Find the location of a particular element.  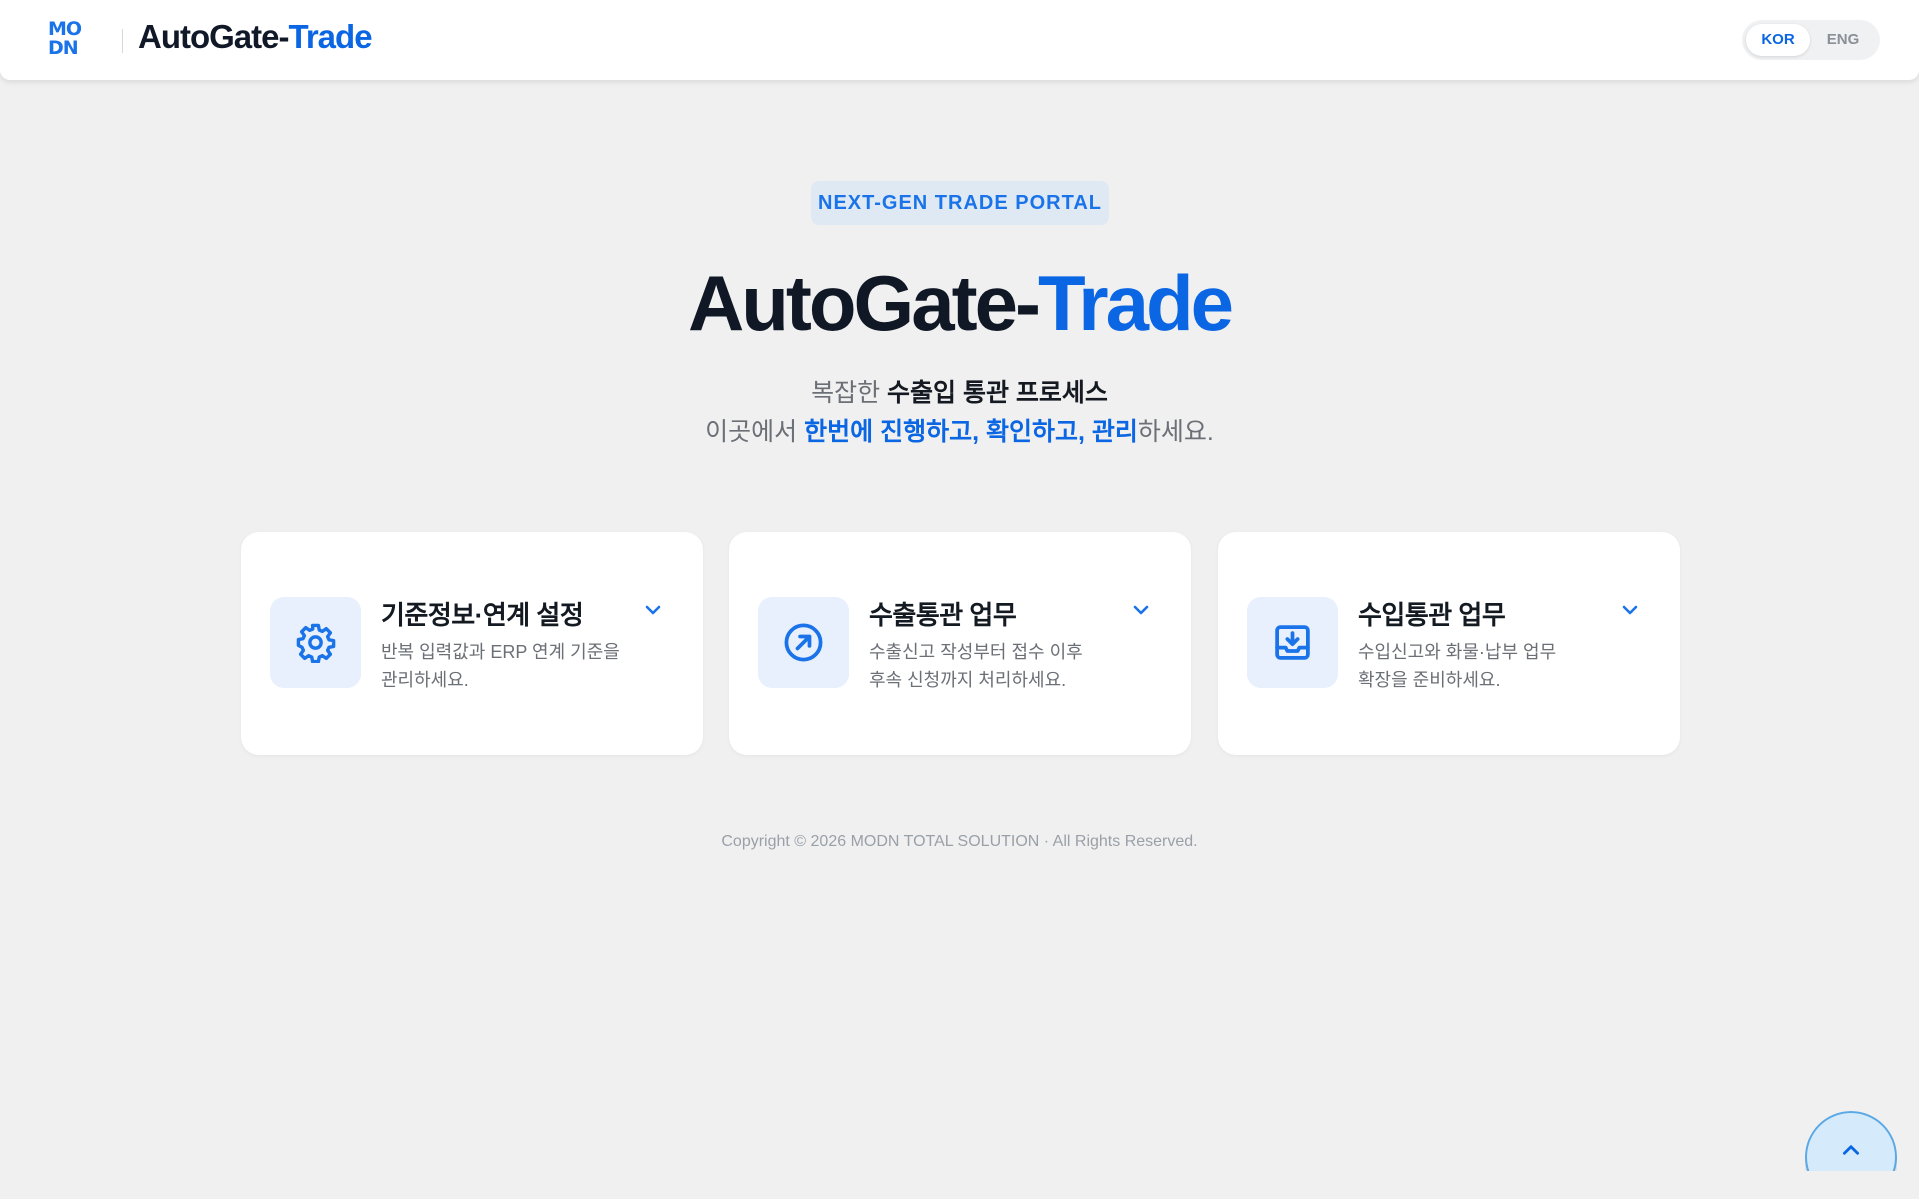

card-title: 수입통관 업무 is located at coordinates (1432, 615).